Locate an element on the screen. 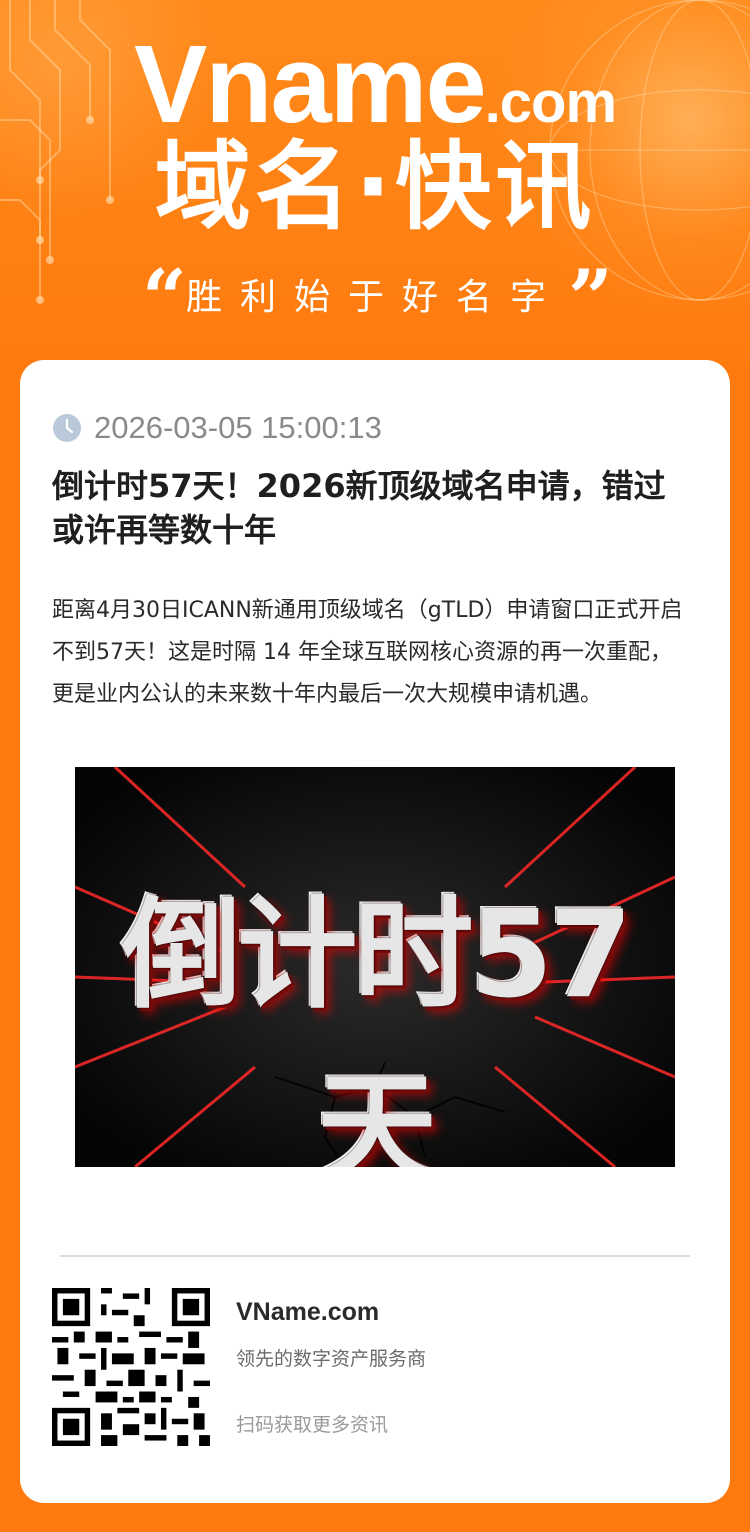  vname-logo: Vname.com is located at coordinates (375, 85).